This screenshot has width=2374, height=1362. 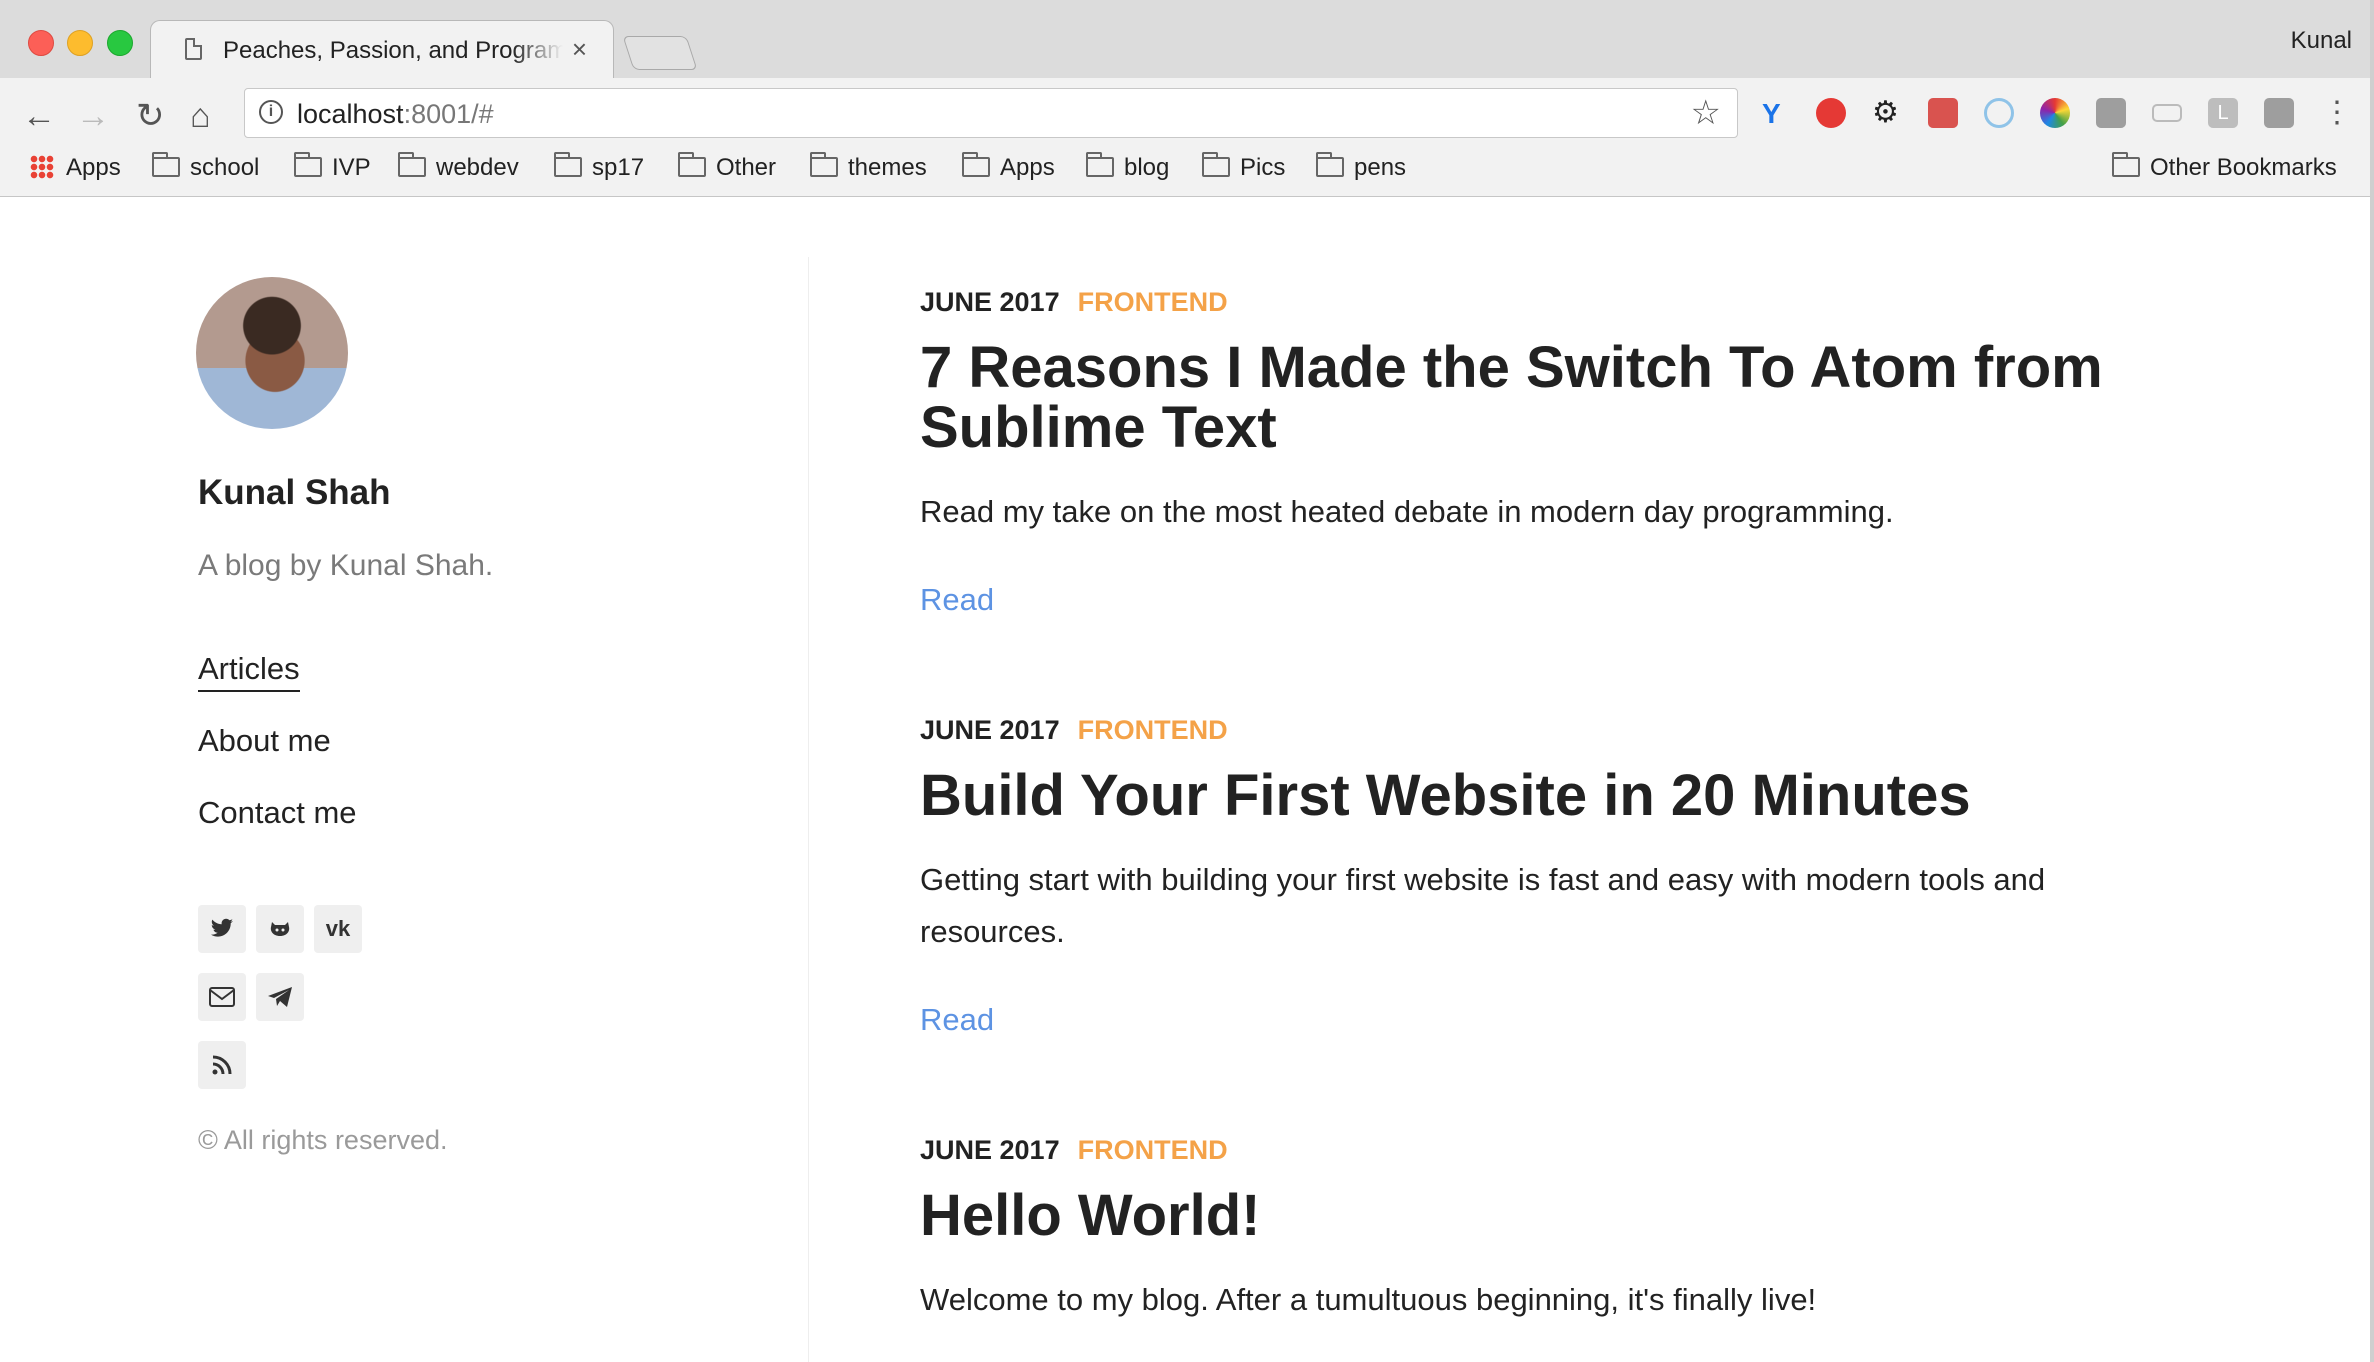 I want to click on nav-about-me: About me, so click(x=277, y=759).